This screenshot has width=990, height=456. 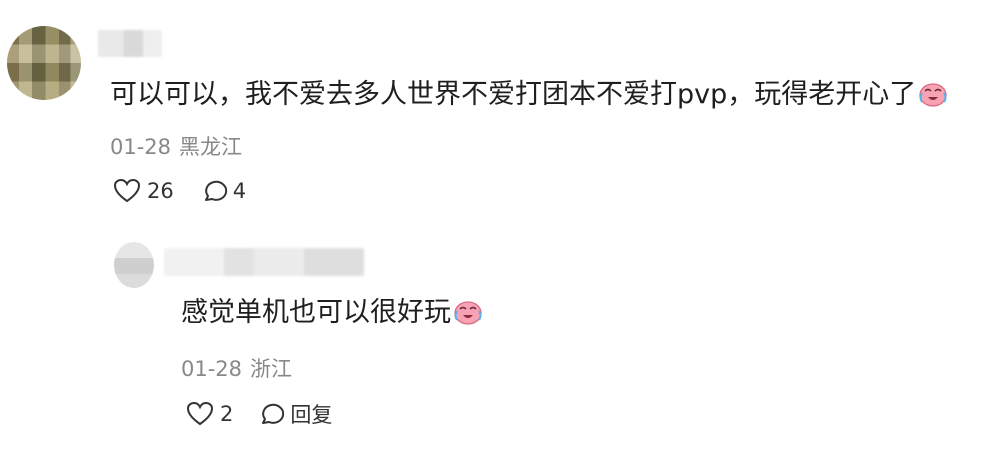 What do you see at coordinates (212, 369) in the screenshot?
I see `reply-date: 01-28` at bounding box center [212, 369].